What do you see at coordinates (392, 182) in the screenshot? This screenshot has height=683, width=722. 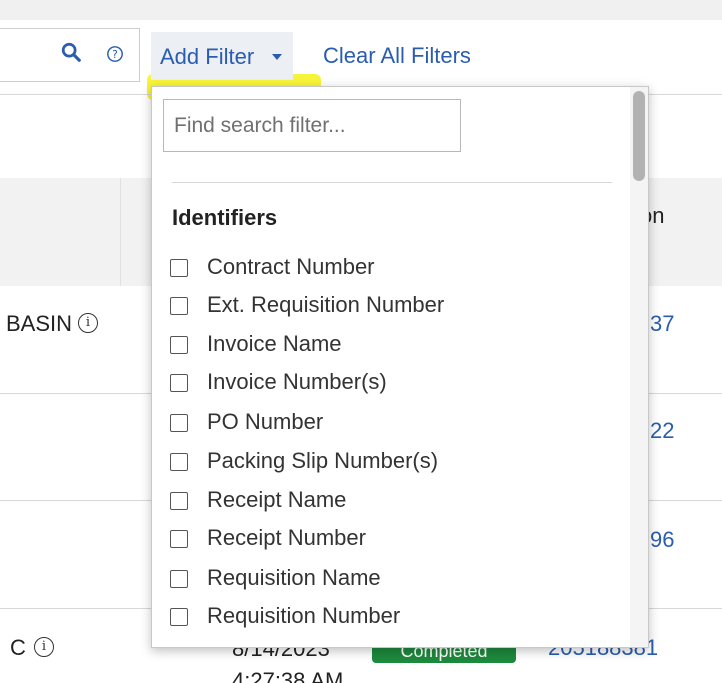 I see `dropdown-divider` at bounding box center [392, 182].